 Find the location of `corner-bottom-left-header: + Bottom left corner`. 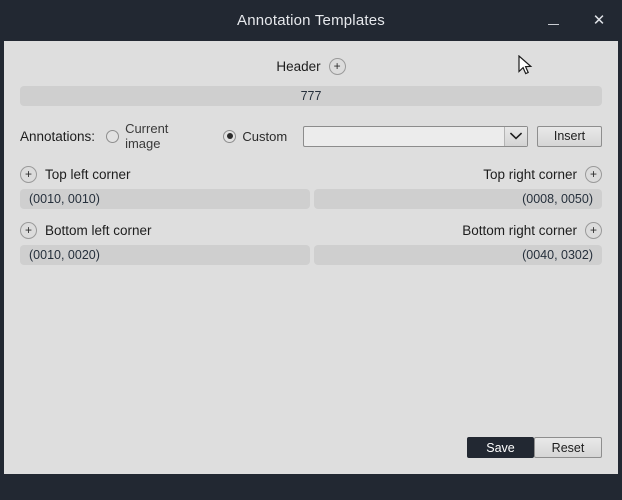

corner-bottom-left-header: + Bottom left corner is located at coordinates (165, 230).